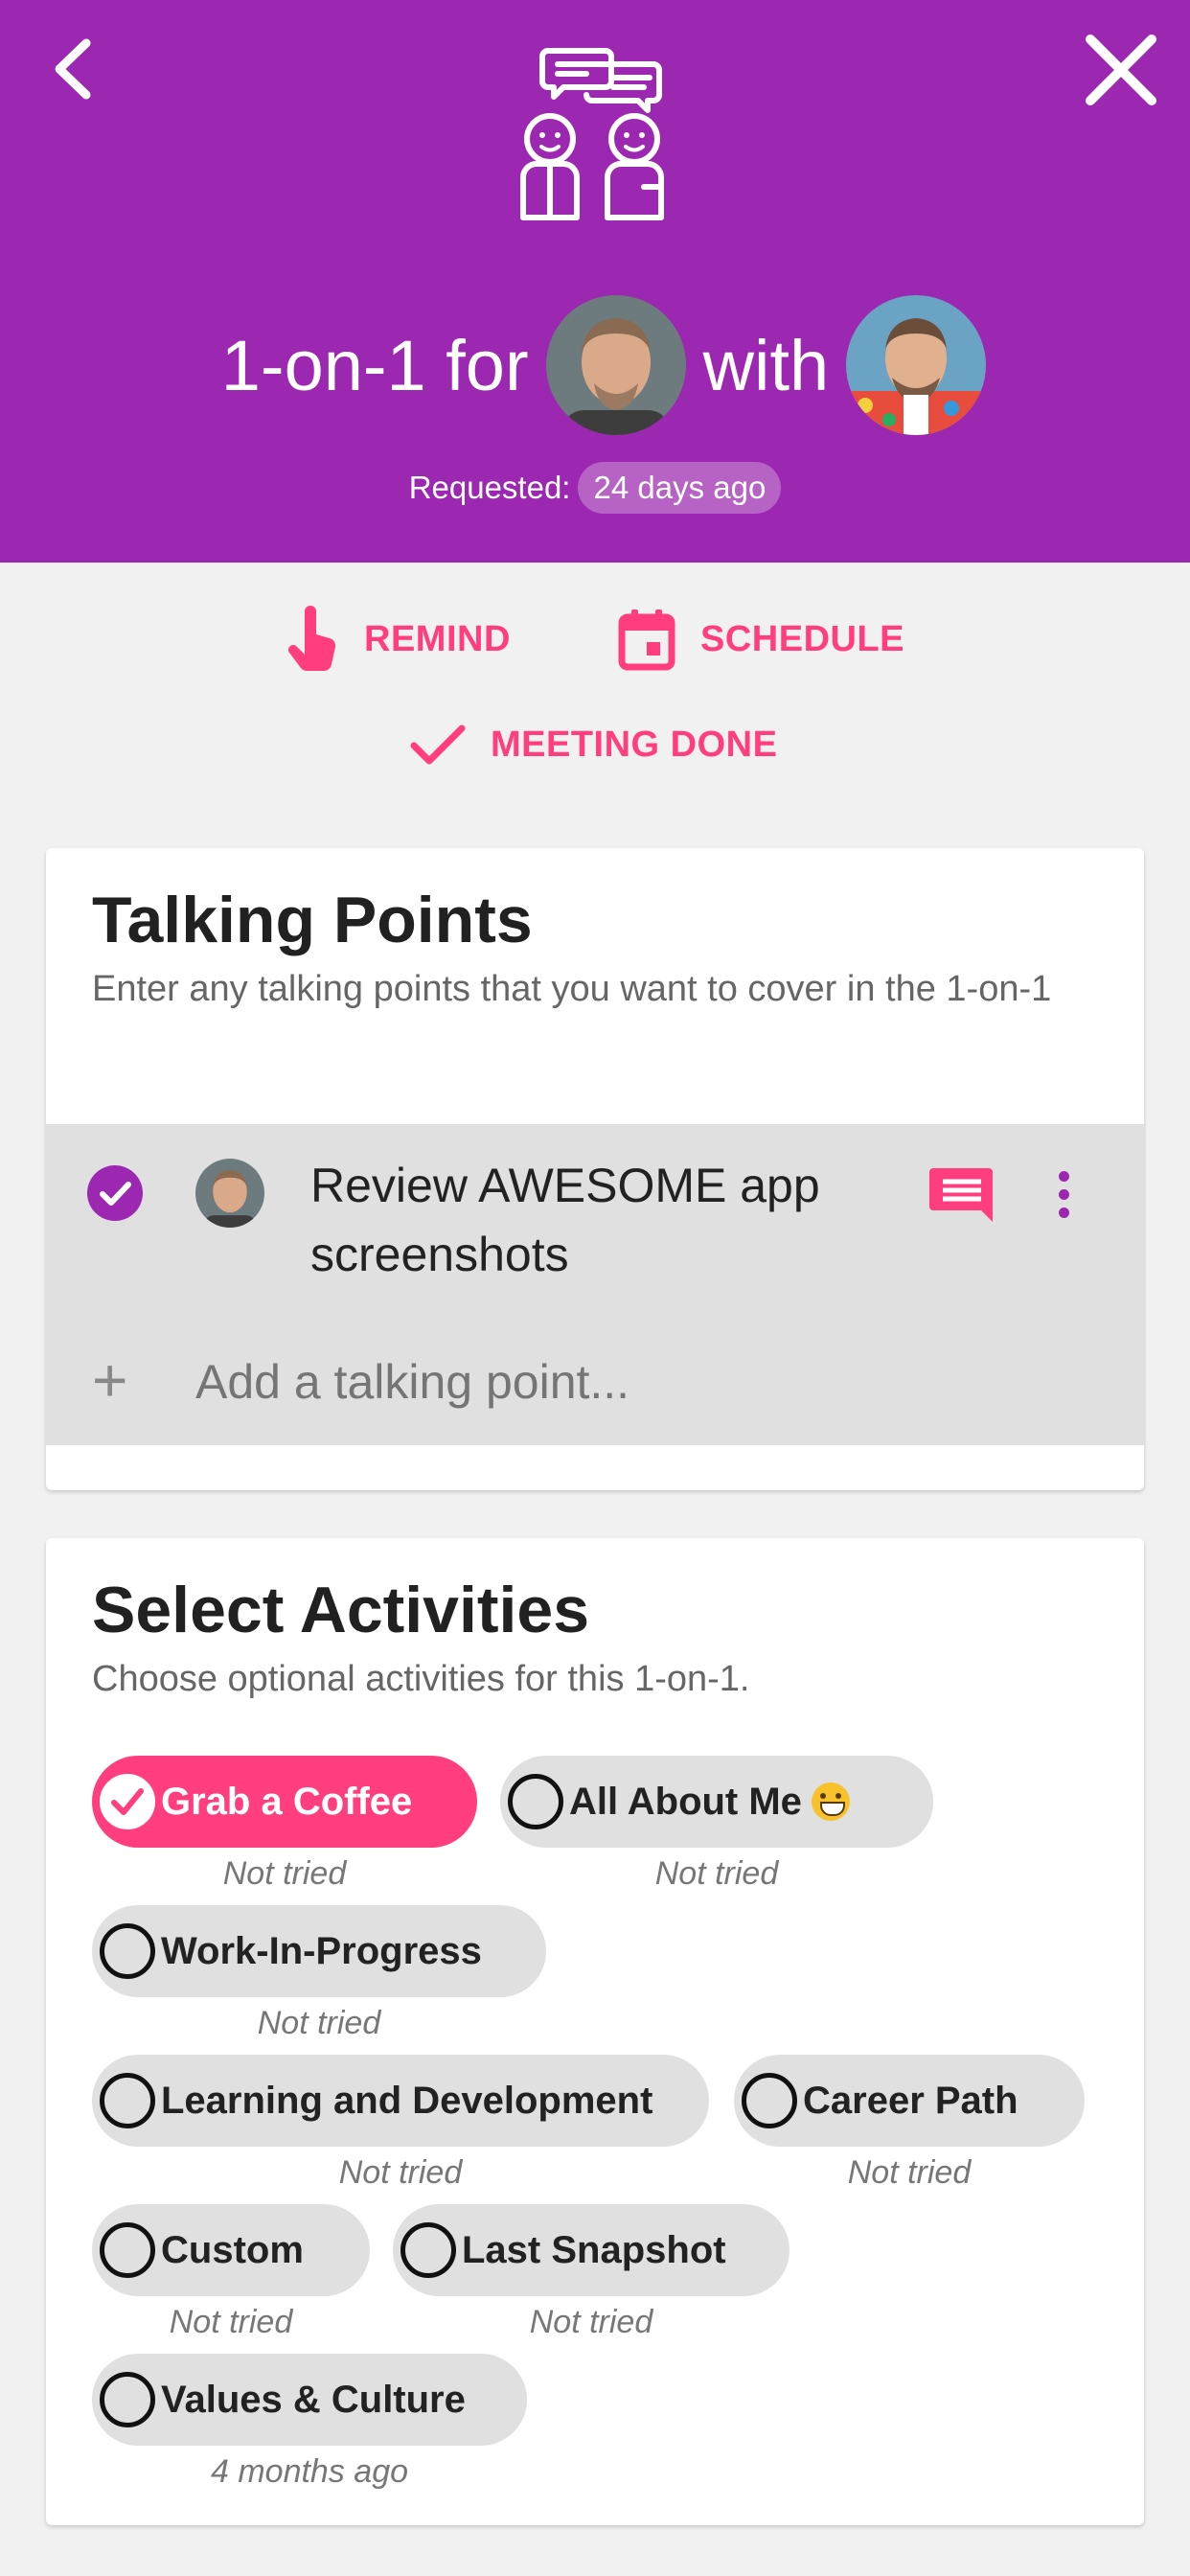 This screenshot has width=1190, height=2576. I want to click on add-talking-point-row: +, so click(595, 1383).